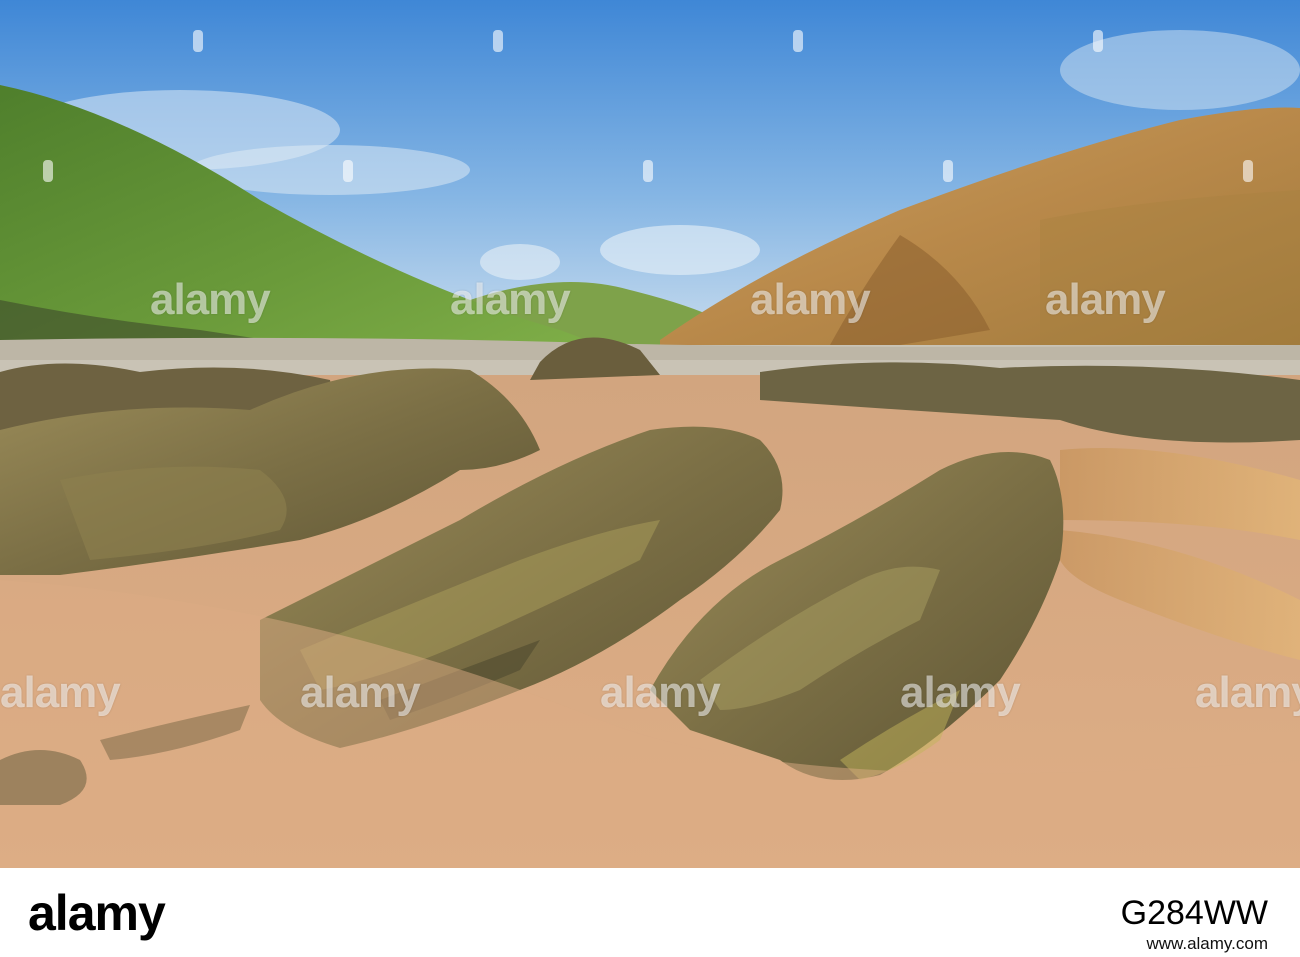  Describe the element at coordinates (97, 913) in the screenshot. I see `alamy-logo: alamy` at that location.